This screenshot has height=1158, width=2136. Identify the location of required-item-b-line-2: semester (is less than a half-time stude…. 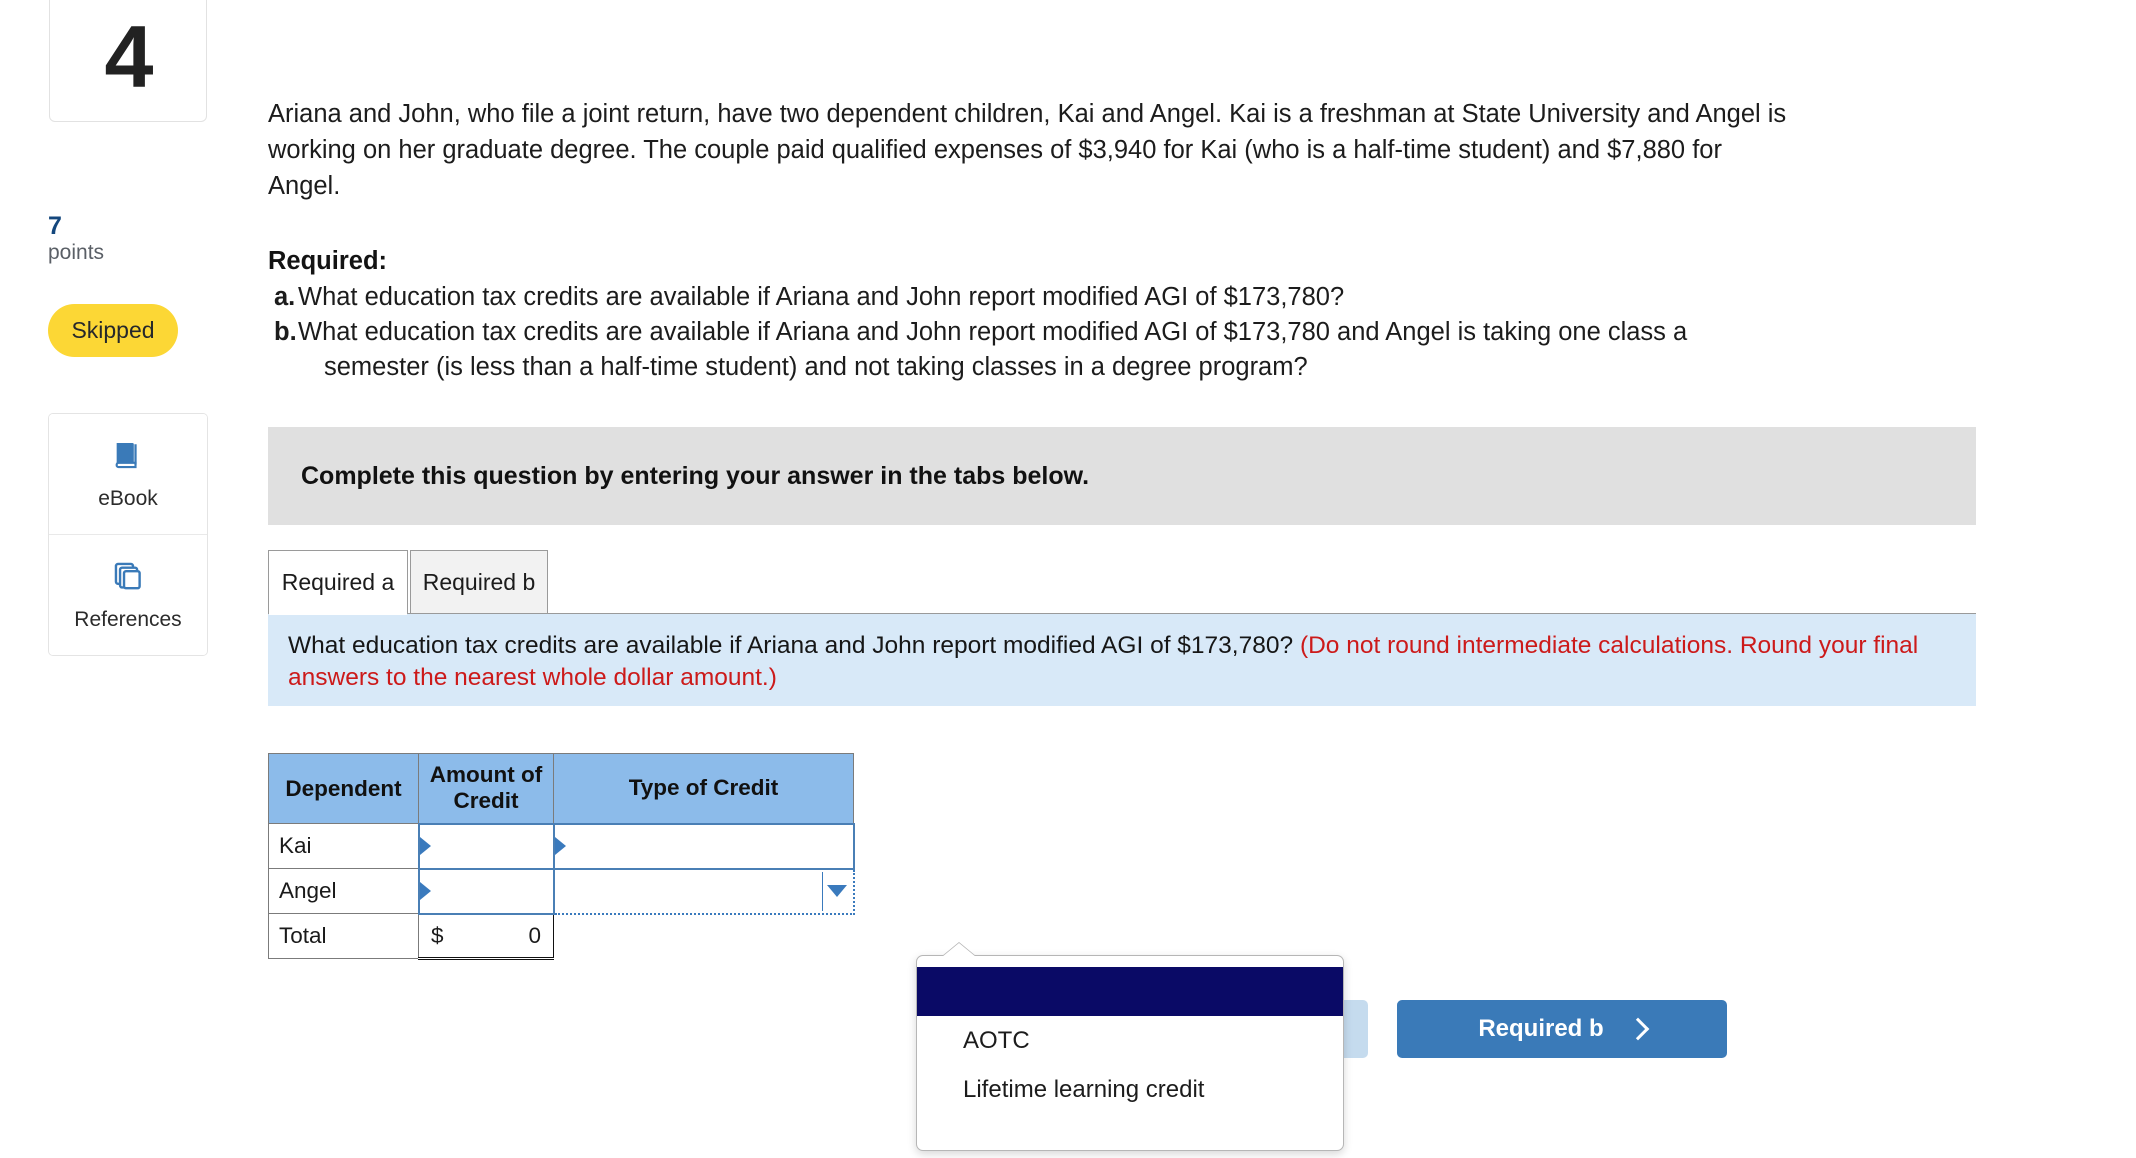
(816, 367).